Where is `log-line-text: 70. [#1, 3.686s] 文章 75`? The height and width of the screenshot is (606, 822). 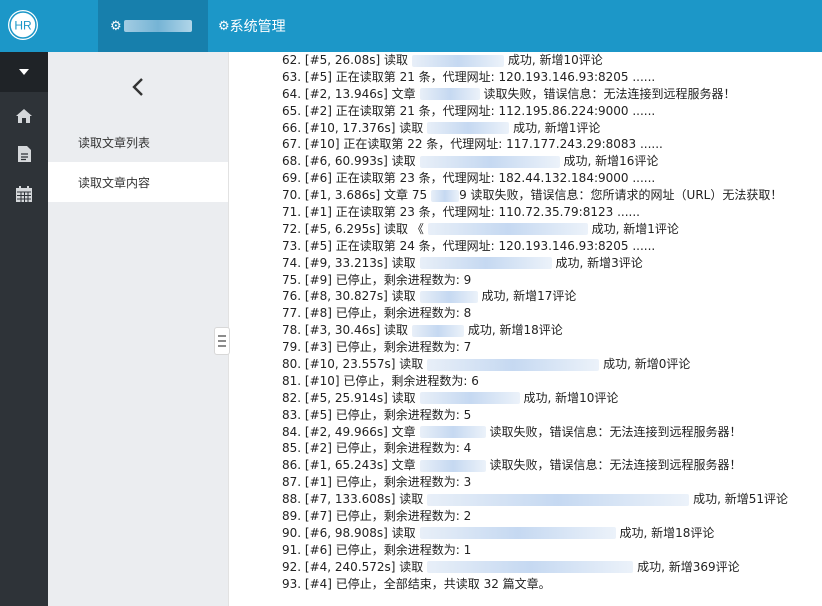 log-line-text: 70. [#1, 3.686s] 文章 75 is located at coordinates (355, 195).